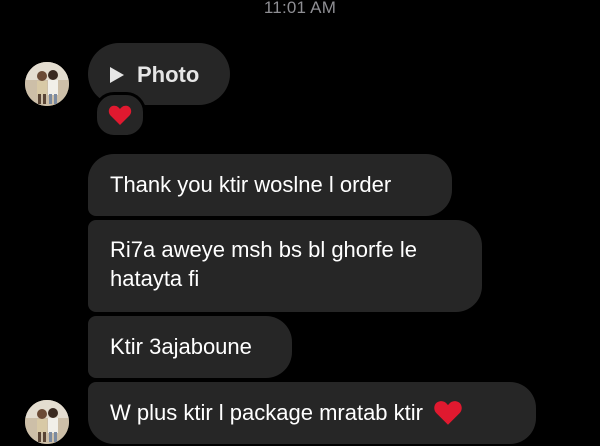 Image resolution: width=600 pixels, height=446 pixels. I want to click on message-text: Thank you ktir woslne l order, so click(251, 184).